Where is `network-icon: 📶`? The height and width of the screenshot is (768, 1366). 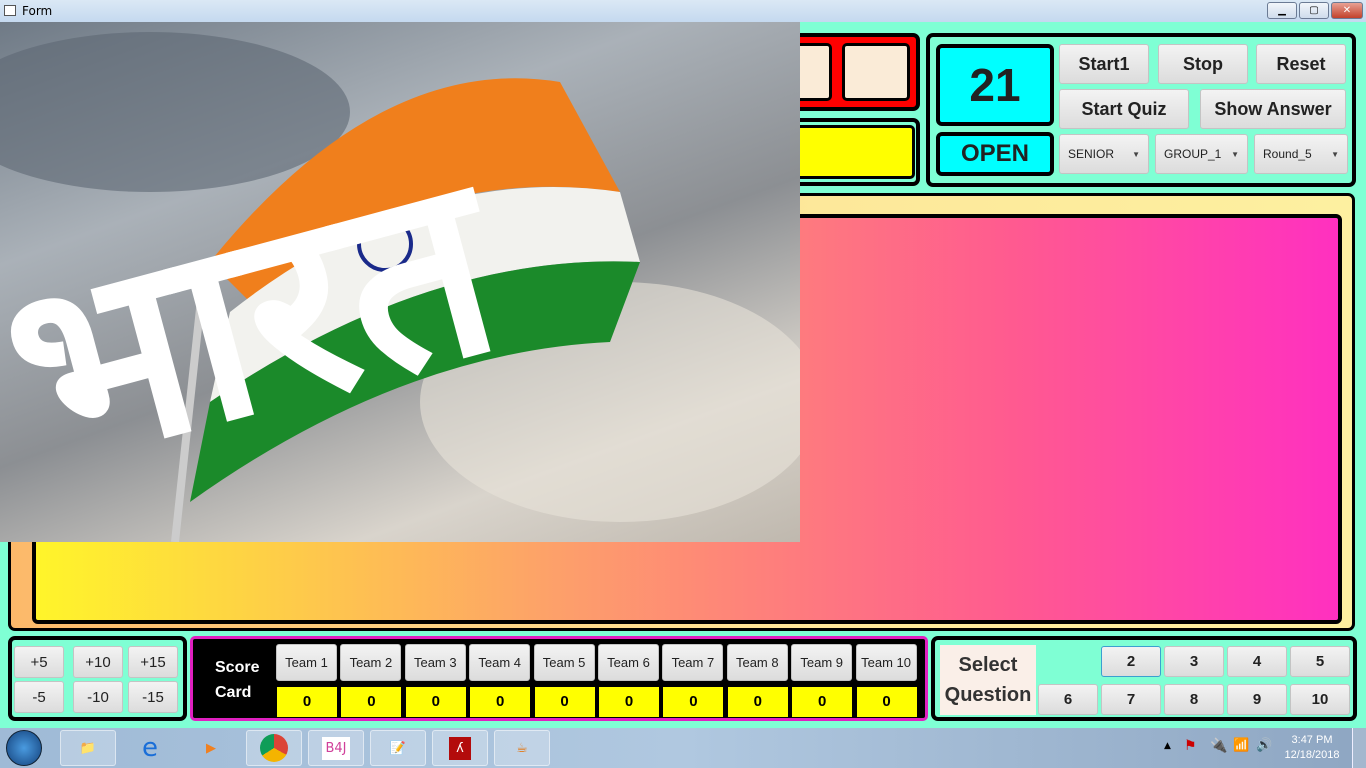
network-icon: 📶 is located at coordinates (1241, 745).